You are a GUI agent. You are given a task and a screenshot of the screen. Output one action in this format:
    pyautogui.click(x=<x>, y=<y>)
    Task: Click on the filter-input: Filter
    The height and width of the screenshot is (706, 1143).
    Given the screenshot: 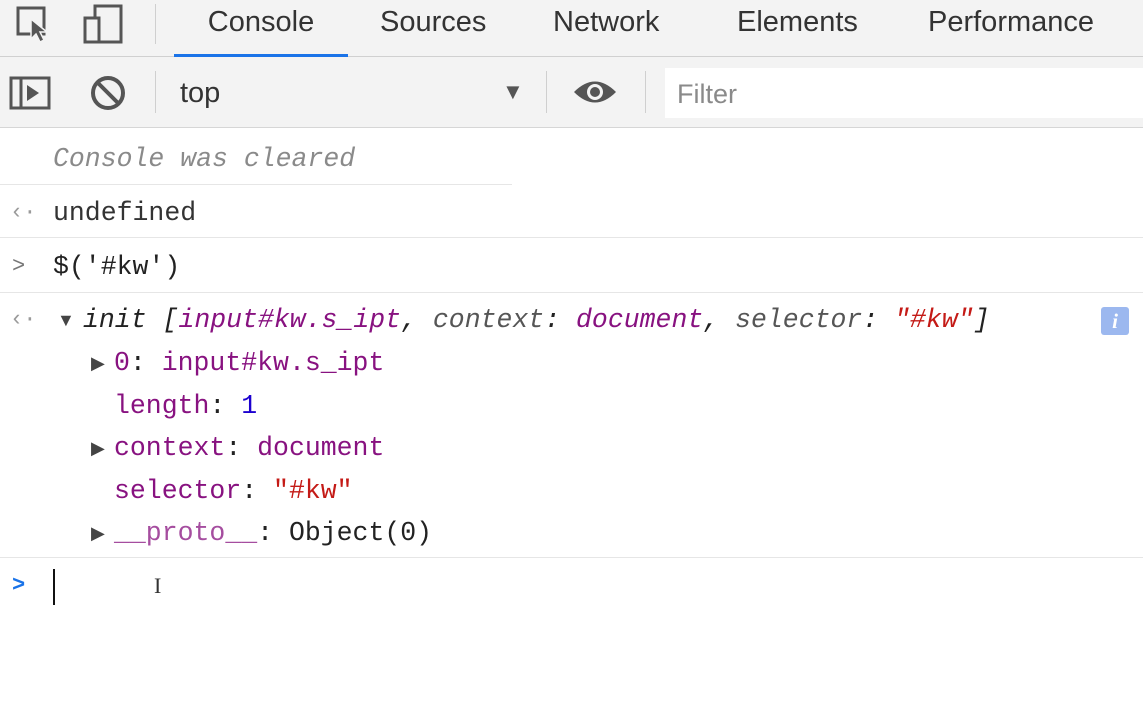 What is the action you would take?
    pyautogui.click(x=904, y=93)
    